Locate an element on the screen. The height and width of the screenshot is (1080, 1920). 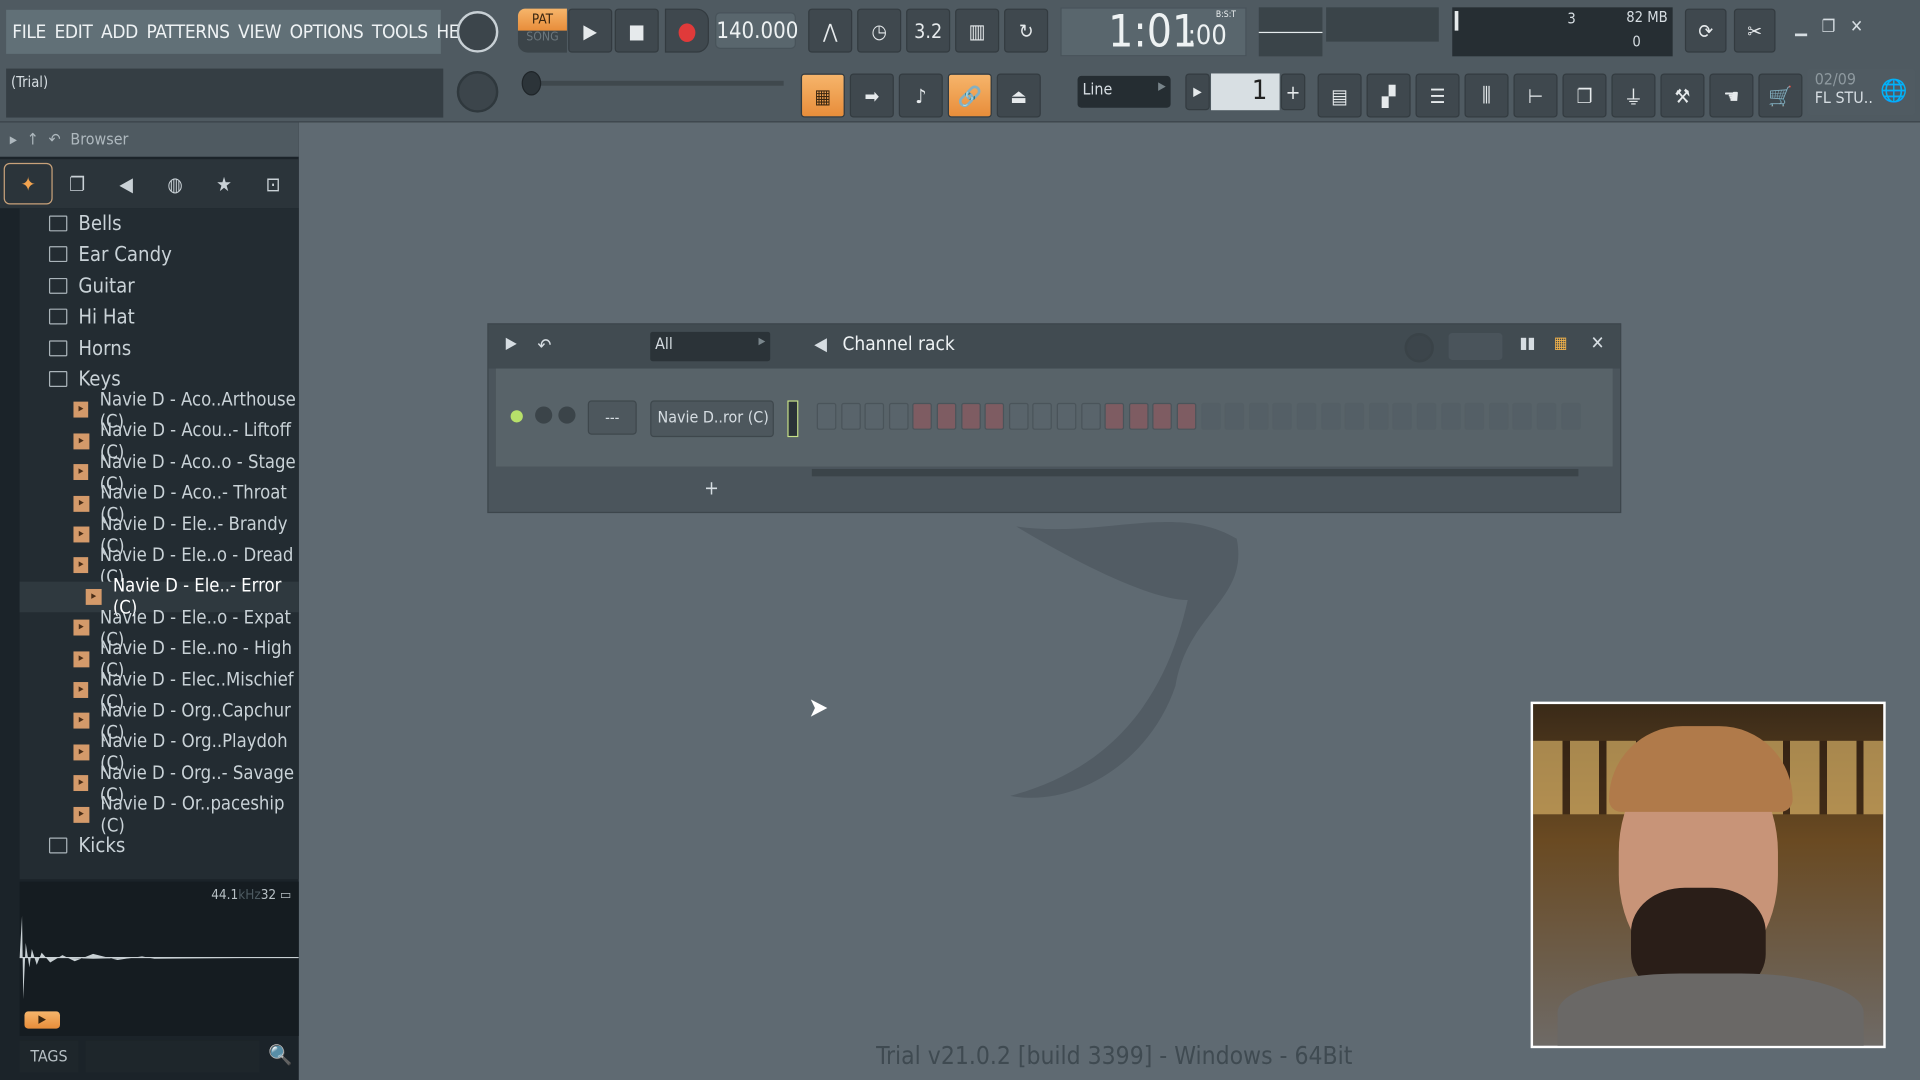
record-button: ● is located at coordinates (686, 30).